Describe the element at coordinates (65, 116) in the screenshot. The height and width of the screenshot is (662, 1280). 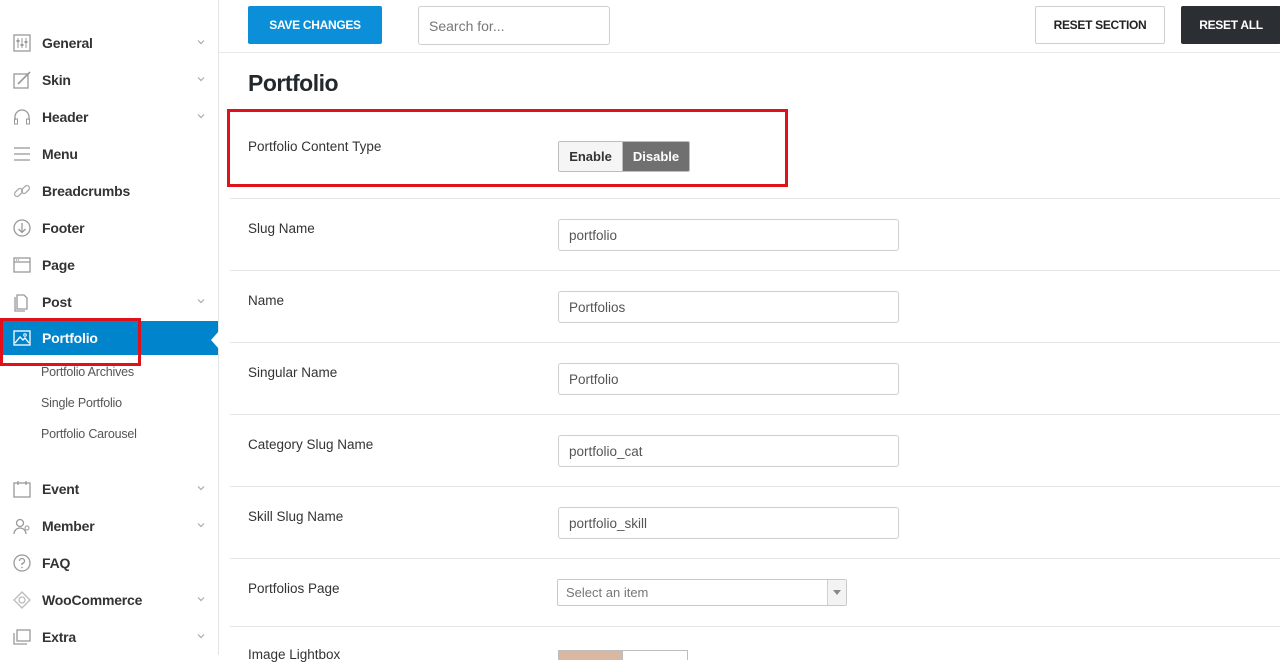
I see `sidebar-item-label: Header` at that location.